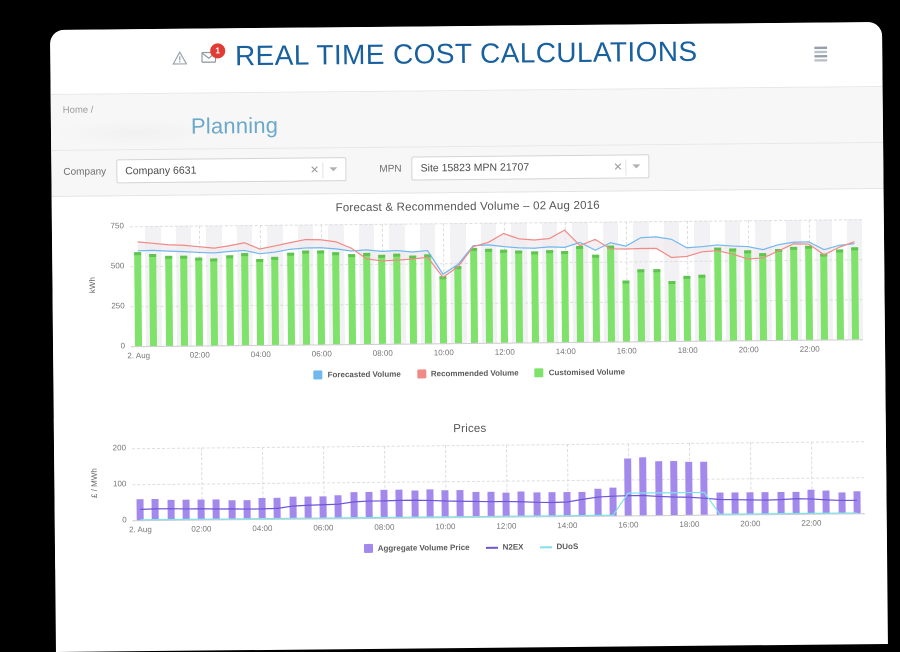 The image size is (900, 652). I want to click on legend-item: Forecasted Volume, so click(357, 375).